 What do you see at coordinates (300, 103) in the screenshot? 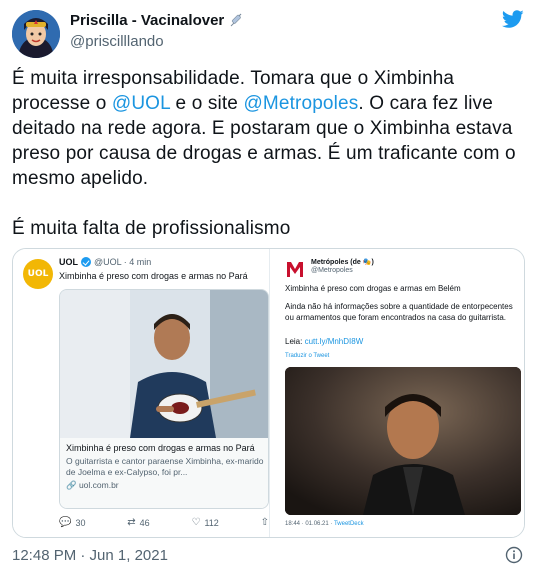
I see `mention-metropoles: @Metropoles` at bounding box center [300, 103].